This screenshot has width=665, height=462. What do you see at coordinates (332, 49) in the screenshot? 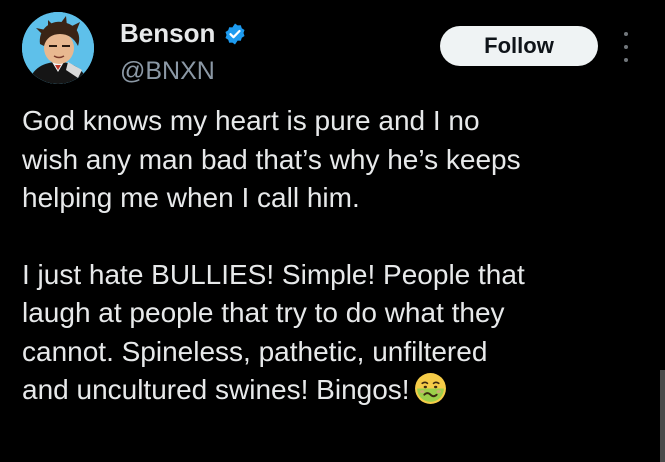
I see `tweet-header: Benson @BNXN Follow` at bounding box center [332, 49].